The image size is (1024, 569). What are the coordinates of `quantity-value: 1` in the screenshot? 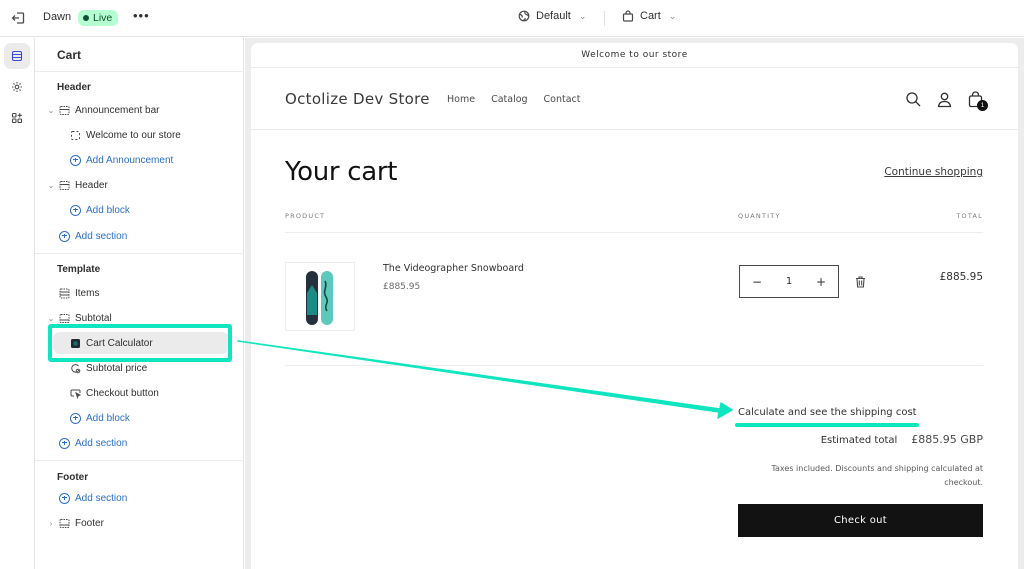 It's located at (789, 281).